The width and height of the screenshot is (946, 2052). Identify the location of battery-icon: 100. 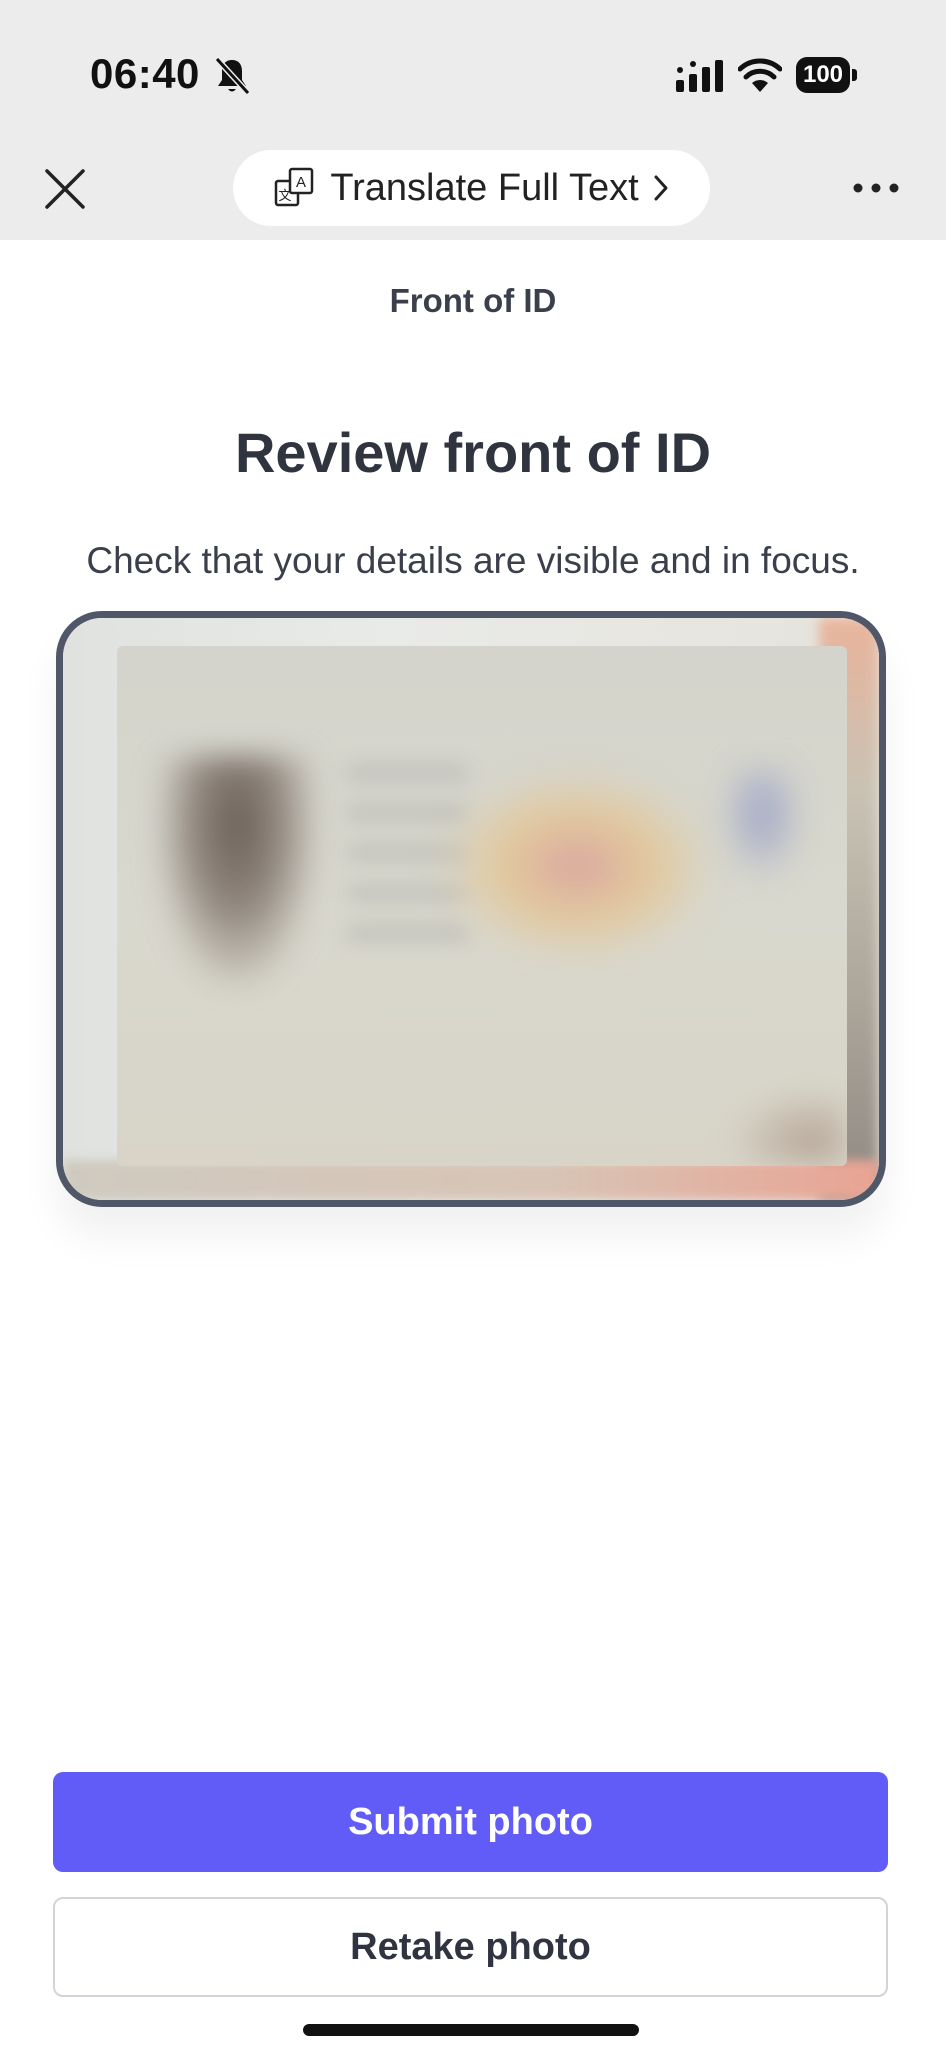
(827, 75).